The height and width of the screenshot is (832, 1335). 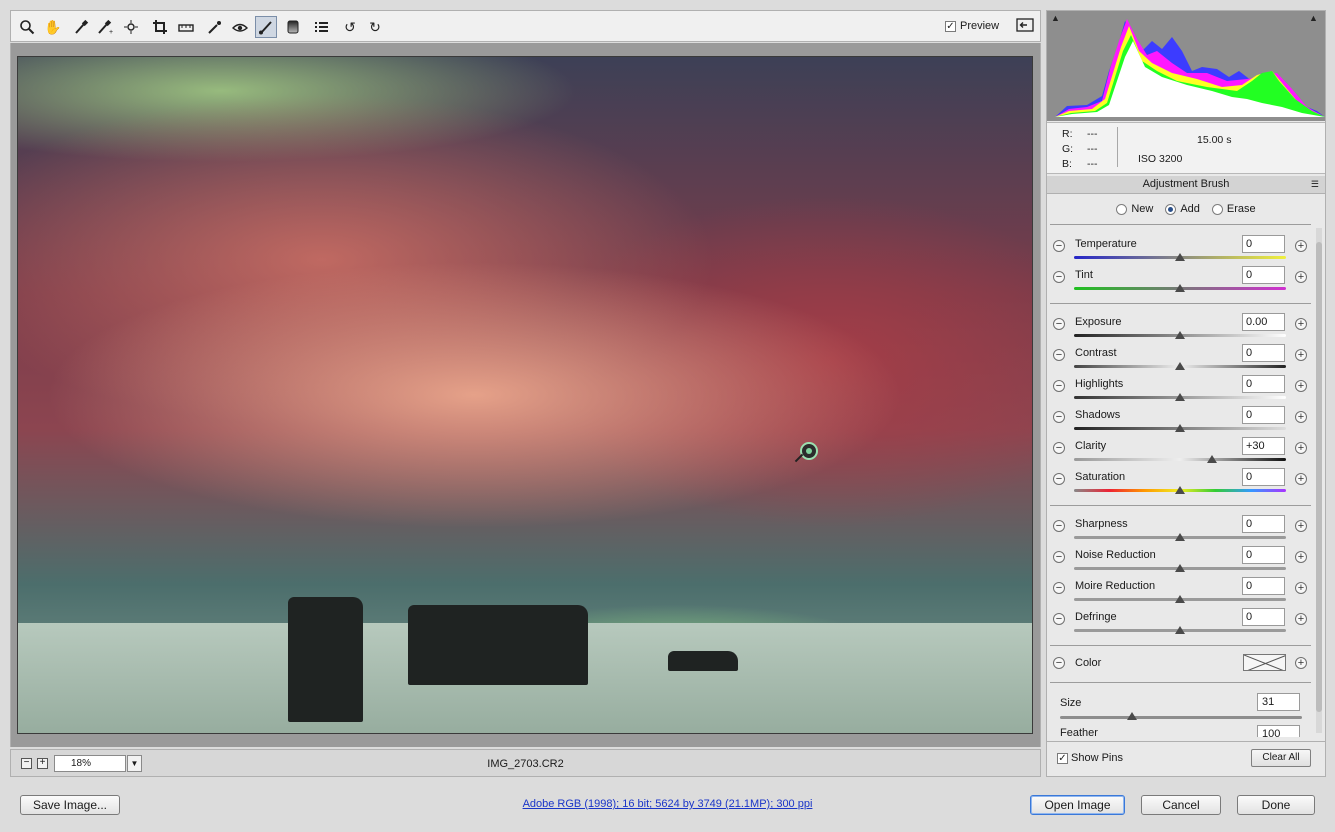 What do you see at coordinates (1301, 386) in the screenshot?
I see `highlights-plus-button: +` at bounding box center [1301, 386].